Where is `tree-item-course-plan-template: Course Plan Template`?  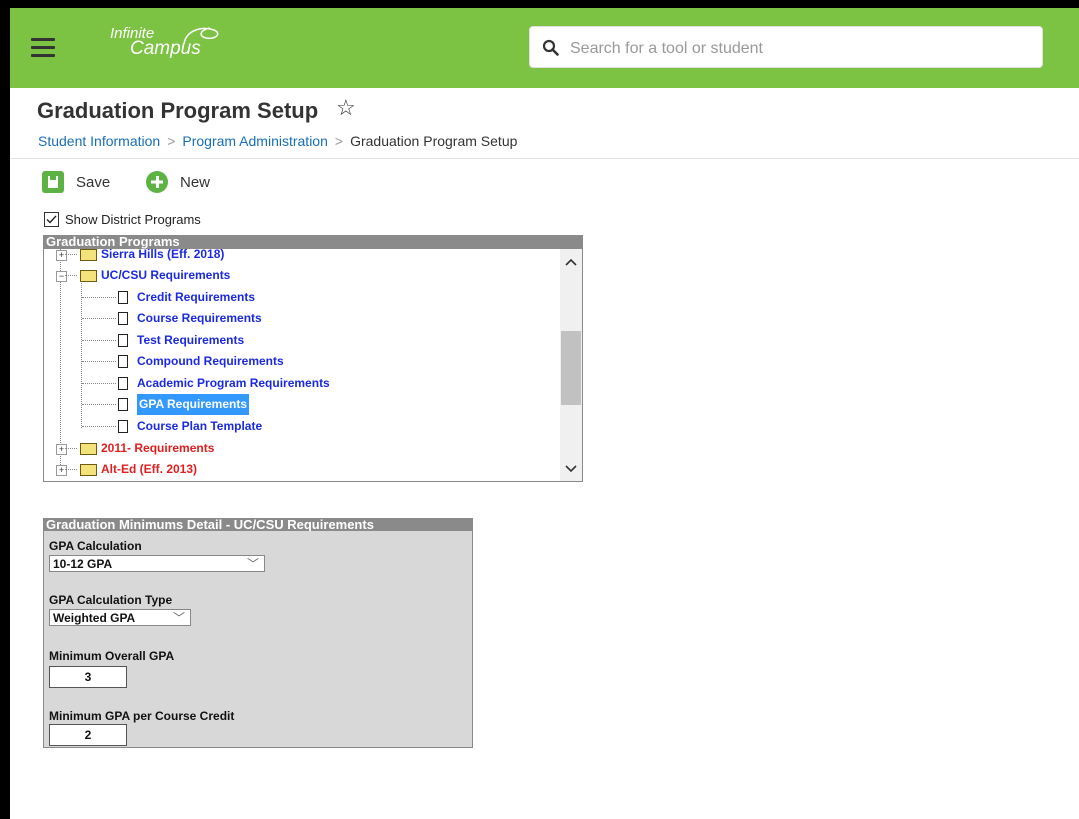 tree-item-course-plan-template: Course Plan Template is located at coordinates (153, 426).